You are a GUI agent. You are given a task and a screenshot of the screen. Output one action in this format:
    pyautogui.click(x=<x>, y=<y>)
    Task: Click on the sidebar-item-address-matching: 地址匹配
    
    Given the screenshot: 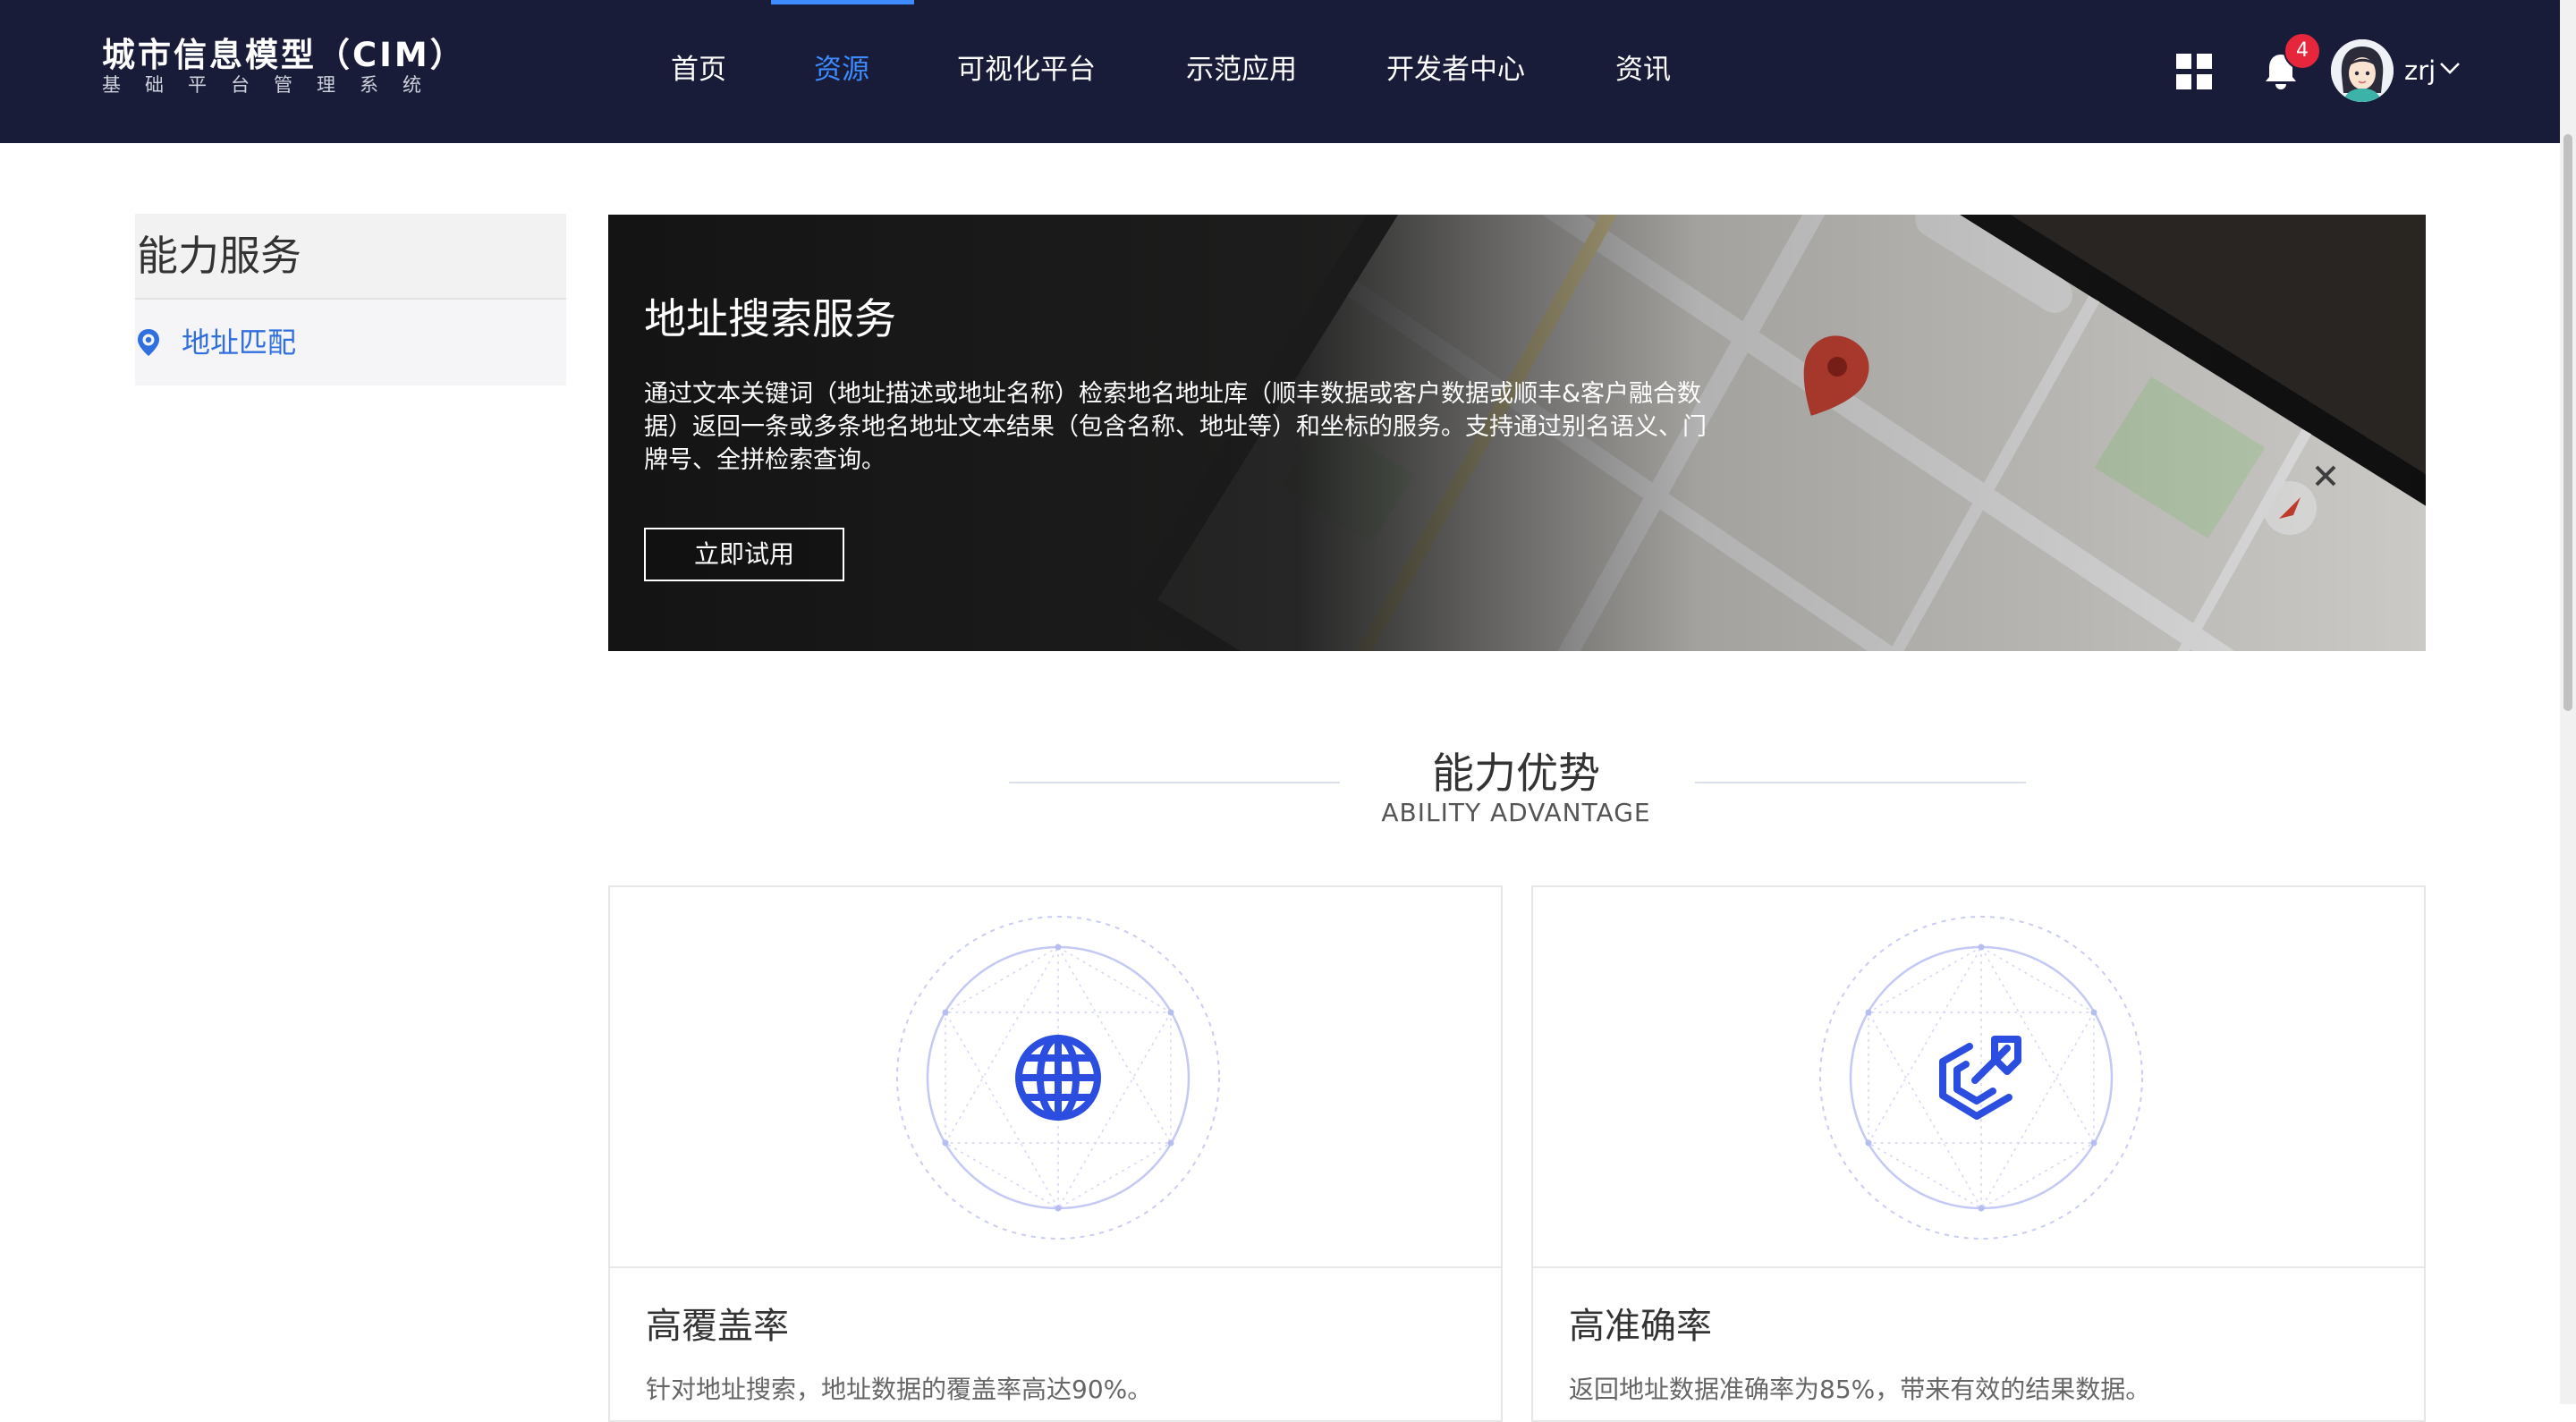 What is the action you would take?
    pyautogui.click(x=350, y=342)
    